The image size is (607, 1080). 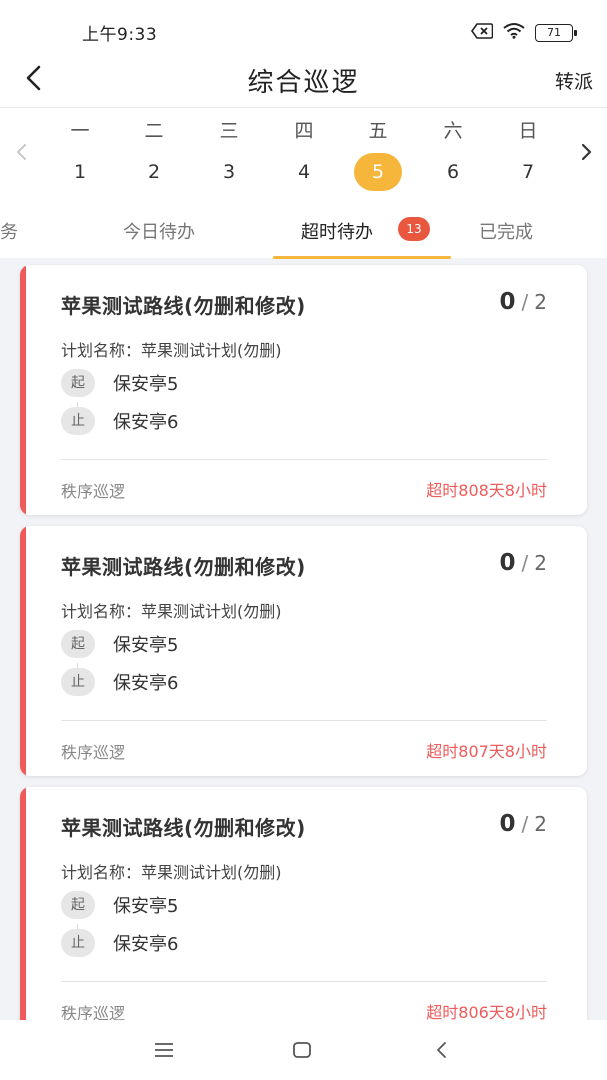 I want to click on day-1: 一 1, so click(x=80, y=156).